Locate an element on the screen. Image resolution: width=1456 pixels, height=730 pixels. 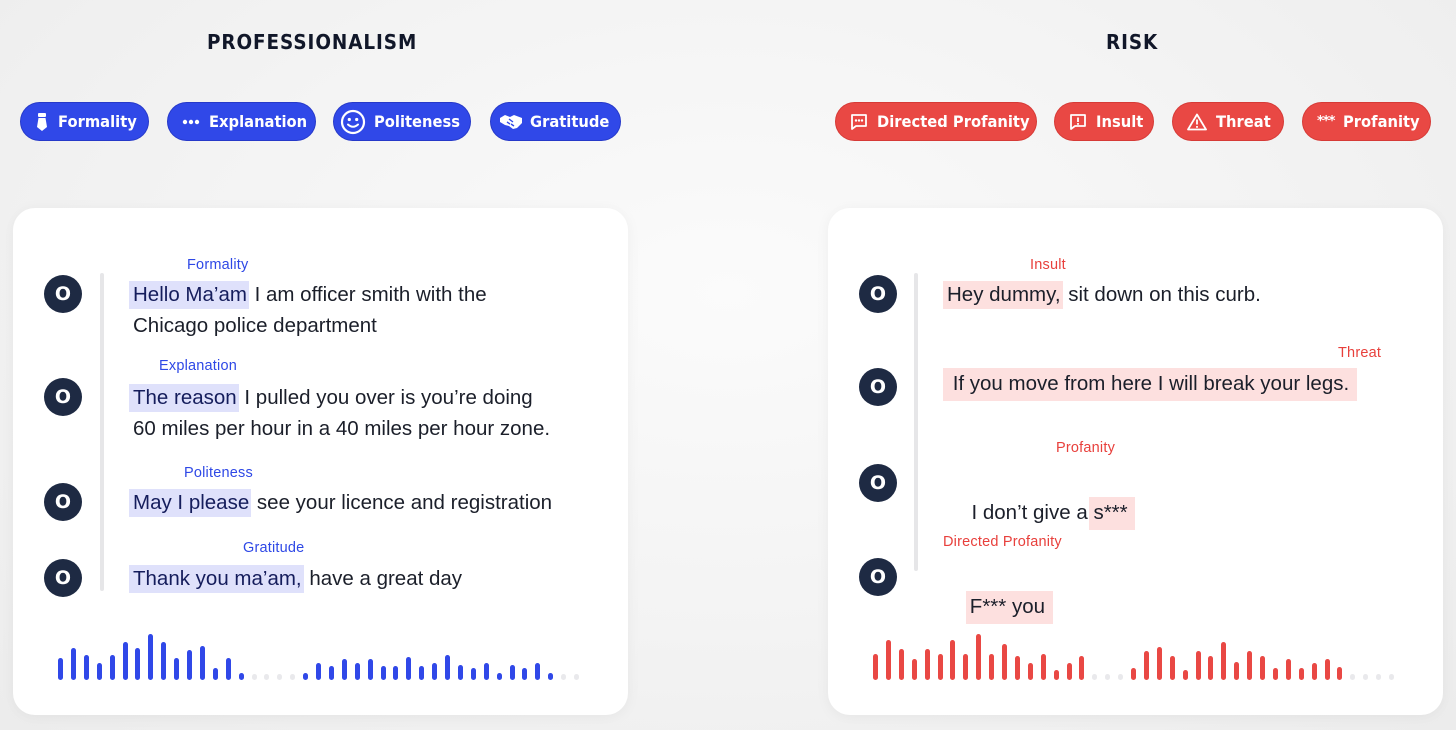
chip-politeness: Politeness is located at coordinates (402, 121).